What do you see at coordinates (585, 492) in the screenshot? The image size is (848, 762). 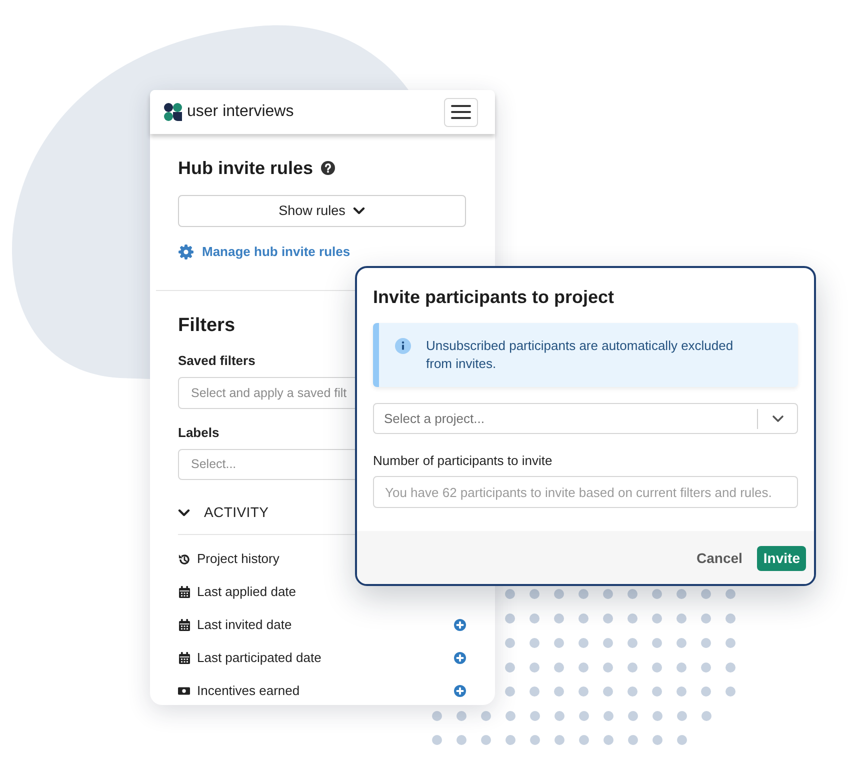 I see `participant-count-field: You have 62 participants to invite based on current filters and rules.` at bounding box center [585, 492].